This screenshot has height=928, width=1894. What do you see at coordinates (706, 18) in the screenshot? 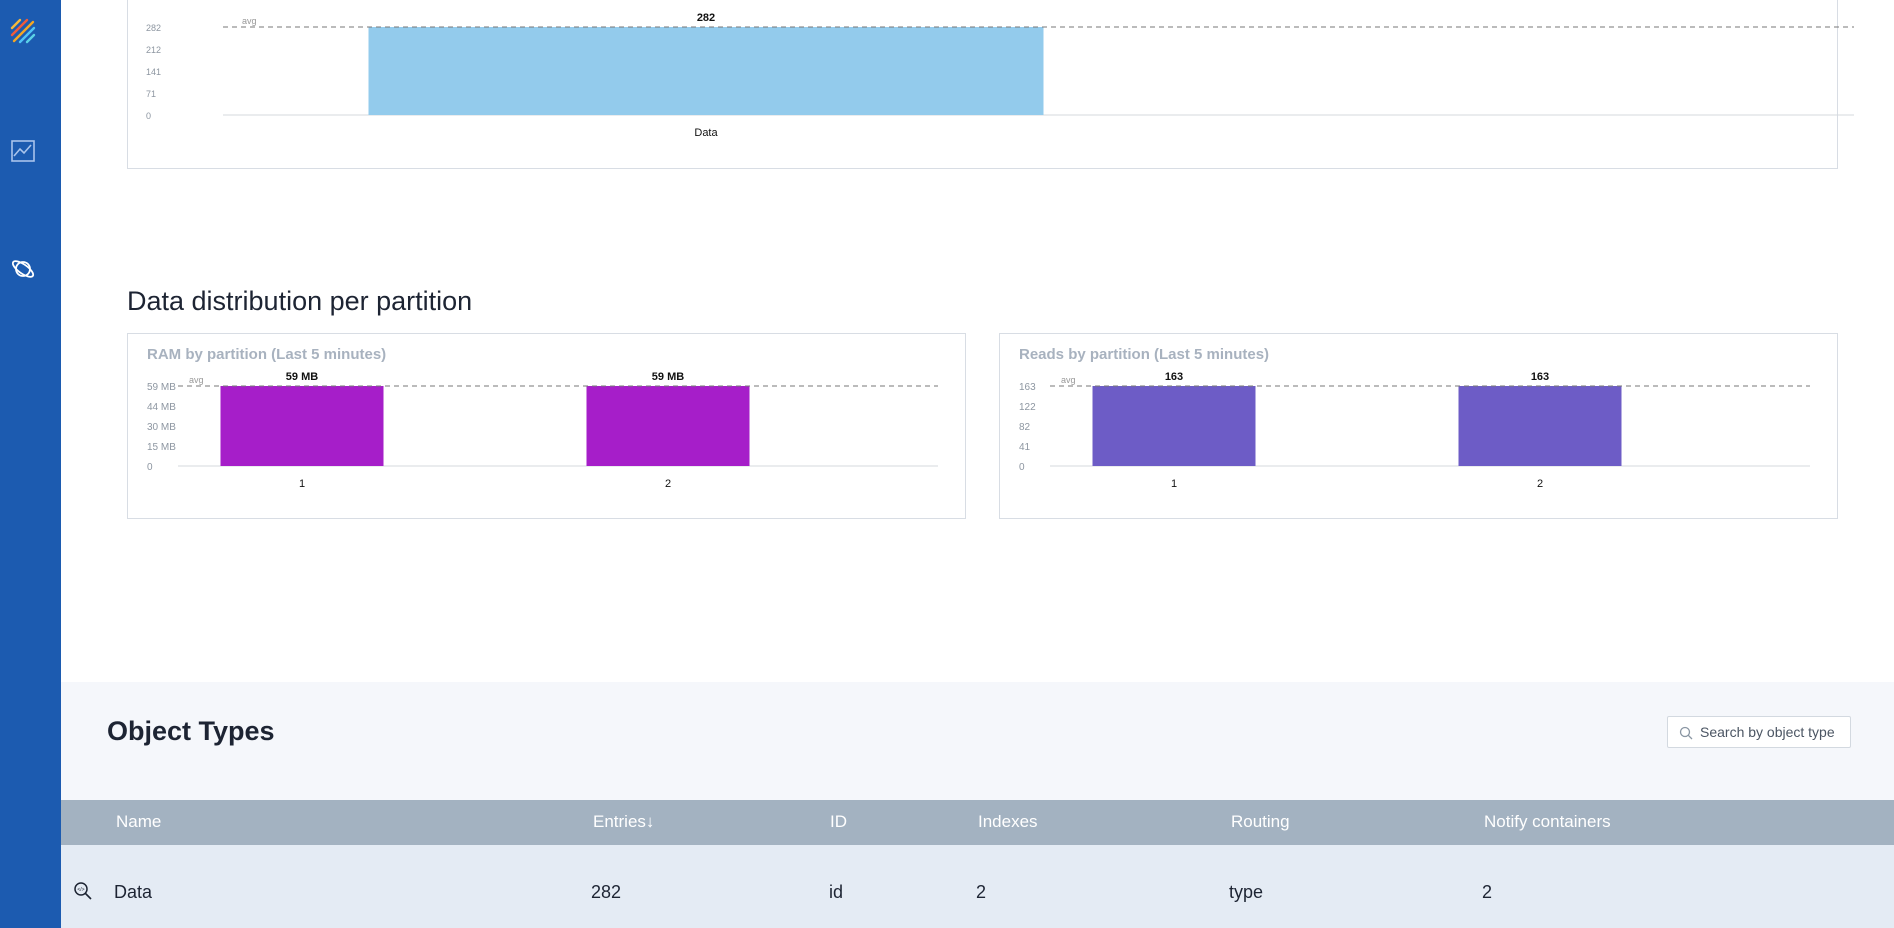
I see `bar-value-label: 282` at bounding box center [706, 18].